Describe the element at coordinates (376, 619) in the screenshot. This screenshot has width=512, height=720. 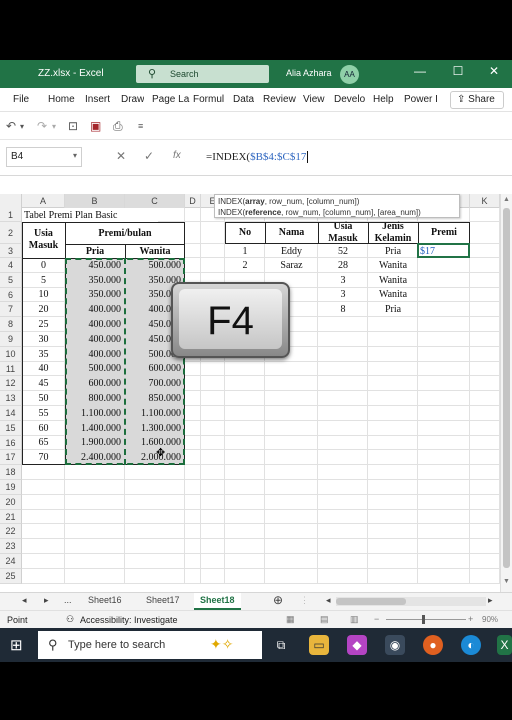
I see `zoom-out-icon: −` at that location.